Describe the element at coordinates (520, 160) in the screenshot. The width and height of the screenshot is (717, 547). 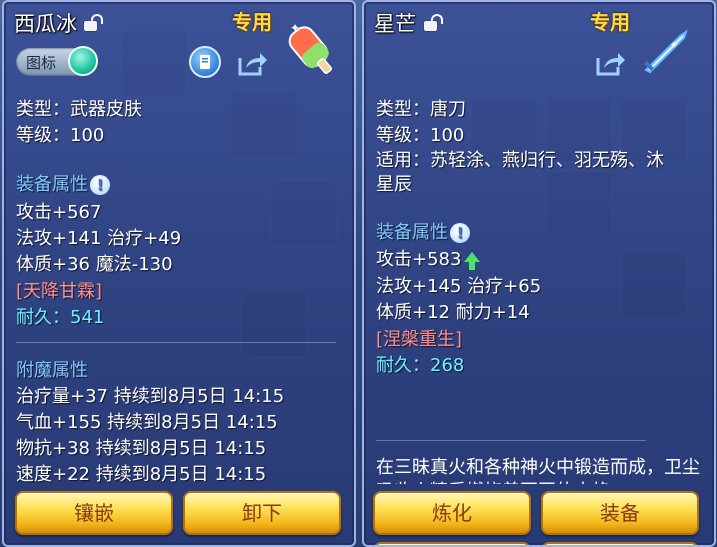
I see `applicable-roles: 适用：苏轻涂、燕归行、羽无殇、沐` at that location.